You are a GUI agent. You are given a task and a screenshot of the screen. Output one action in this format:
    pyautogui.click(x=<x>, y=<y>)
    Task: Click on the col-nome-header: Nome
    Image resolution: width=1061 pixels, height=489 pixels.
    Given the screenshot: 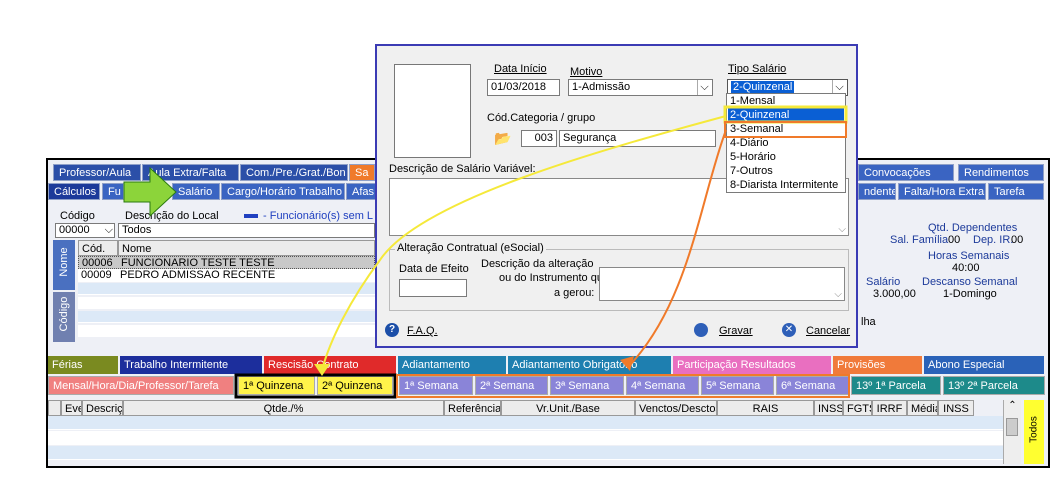 What is the action you would take?
    pyautogui.click(x=246, y=248)
    